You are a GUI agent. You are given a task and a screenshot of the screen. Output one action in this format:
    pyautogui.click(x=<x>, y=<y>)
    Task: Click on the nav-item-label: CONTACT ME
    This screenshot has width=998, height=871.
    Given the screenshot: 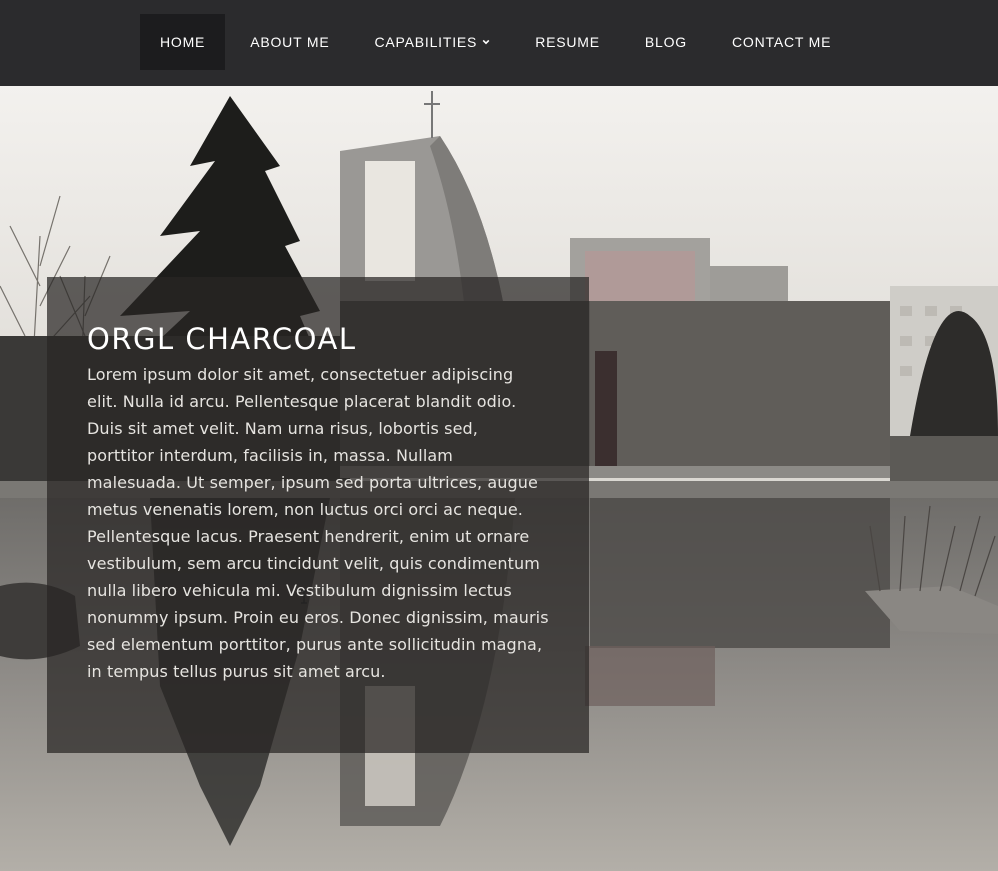 What is the action you would take?
    pyautogui.click(x=782, y=42)
    